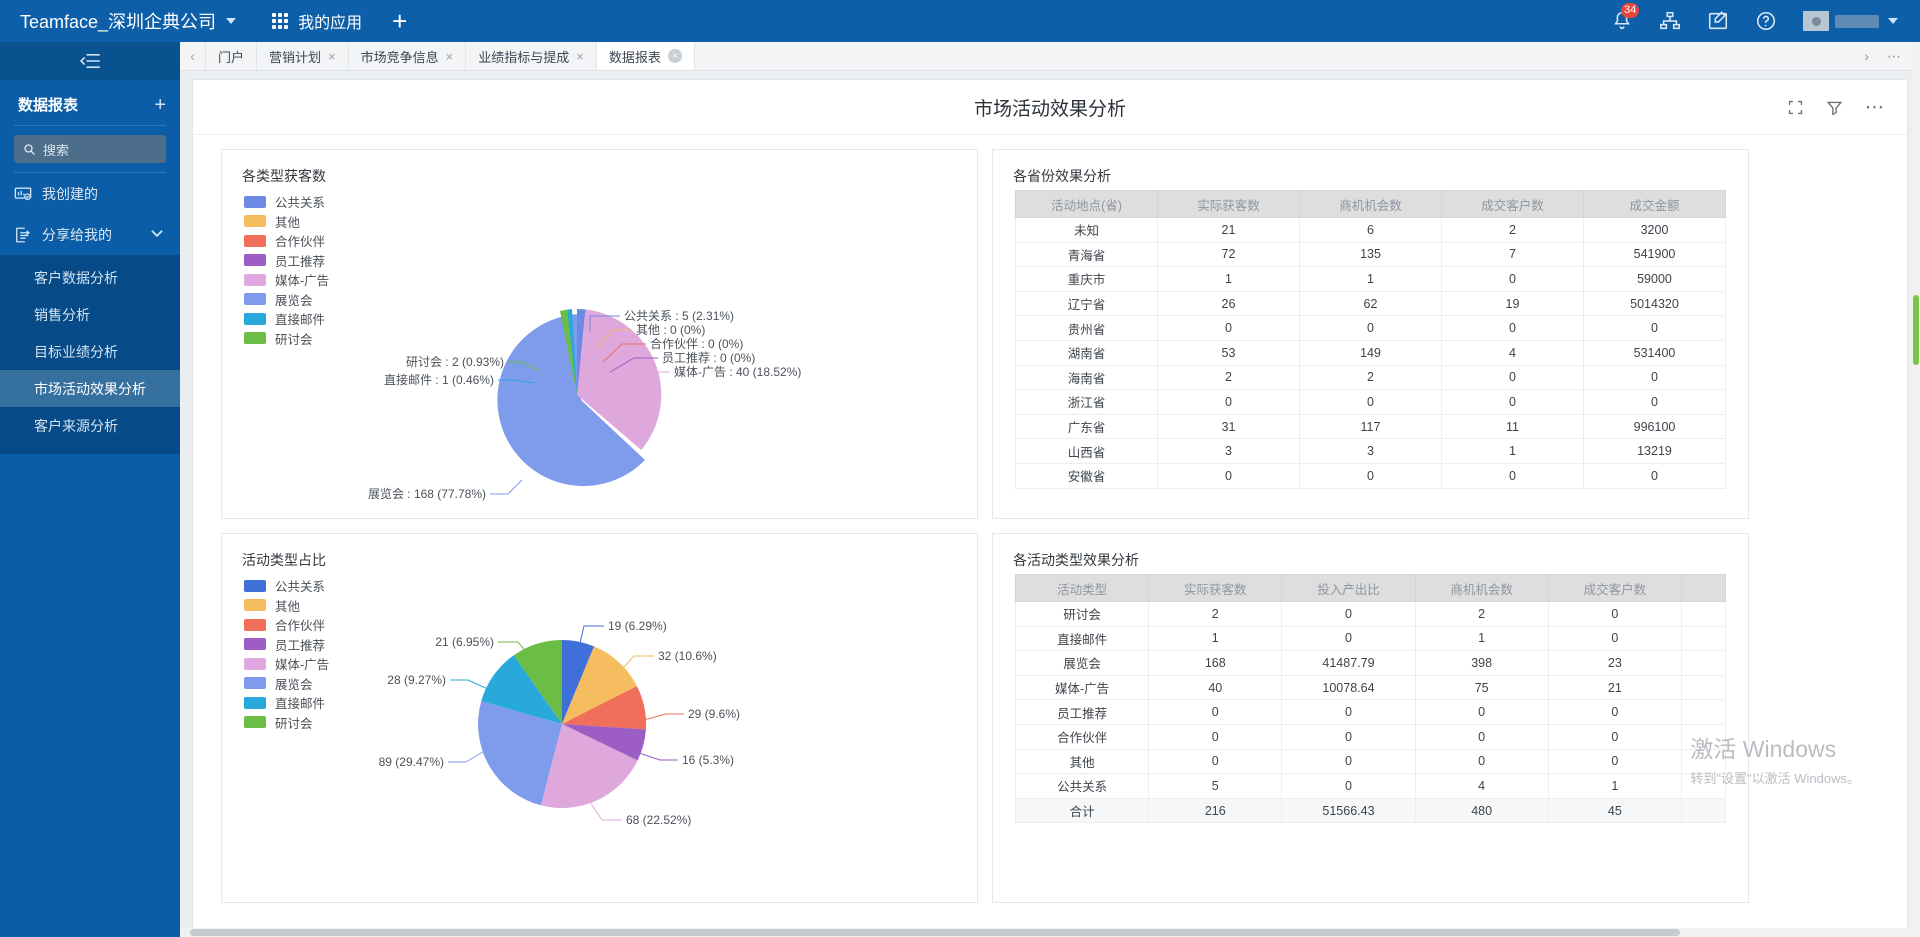 The width and height of the screenshot is (1920, 937). What do you see at coordinates (330, 21) in the screenshot?
I see `my-apps-label: 我的应用` at bounding box center [330, 21].